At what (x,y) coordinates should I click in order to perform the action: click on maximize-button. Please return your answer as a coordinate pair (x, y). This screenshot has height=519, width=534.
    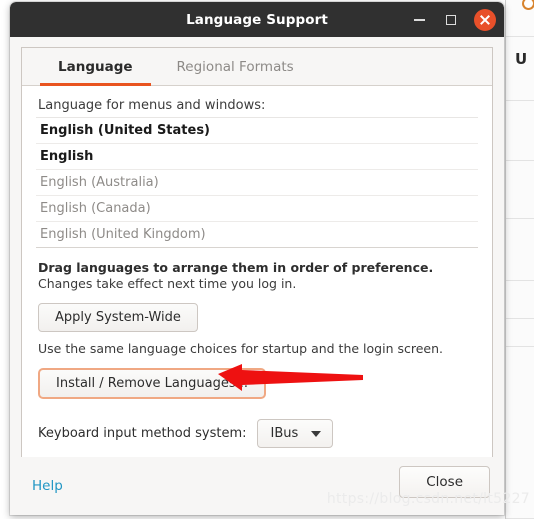
    Looking at the image, I should click on (451, 20).